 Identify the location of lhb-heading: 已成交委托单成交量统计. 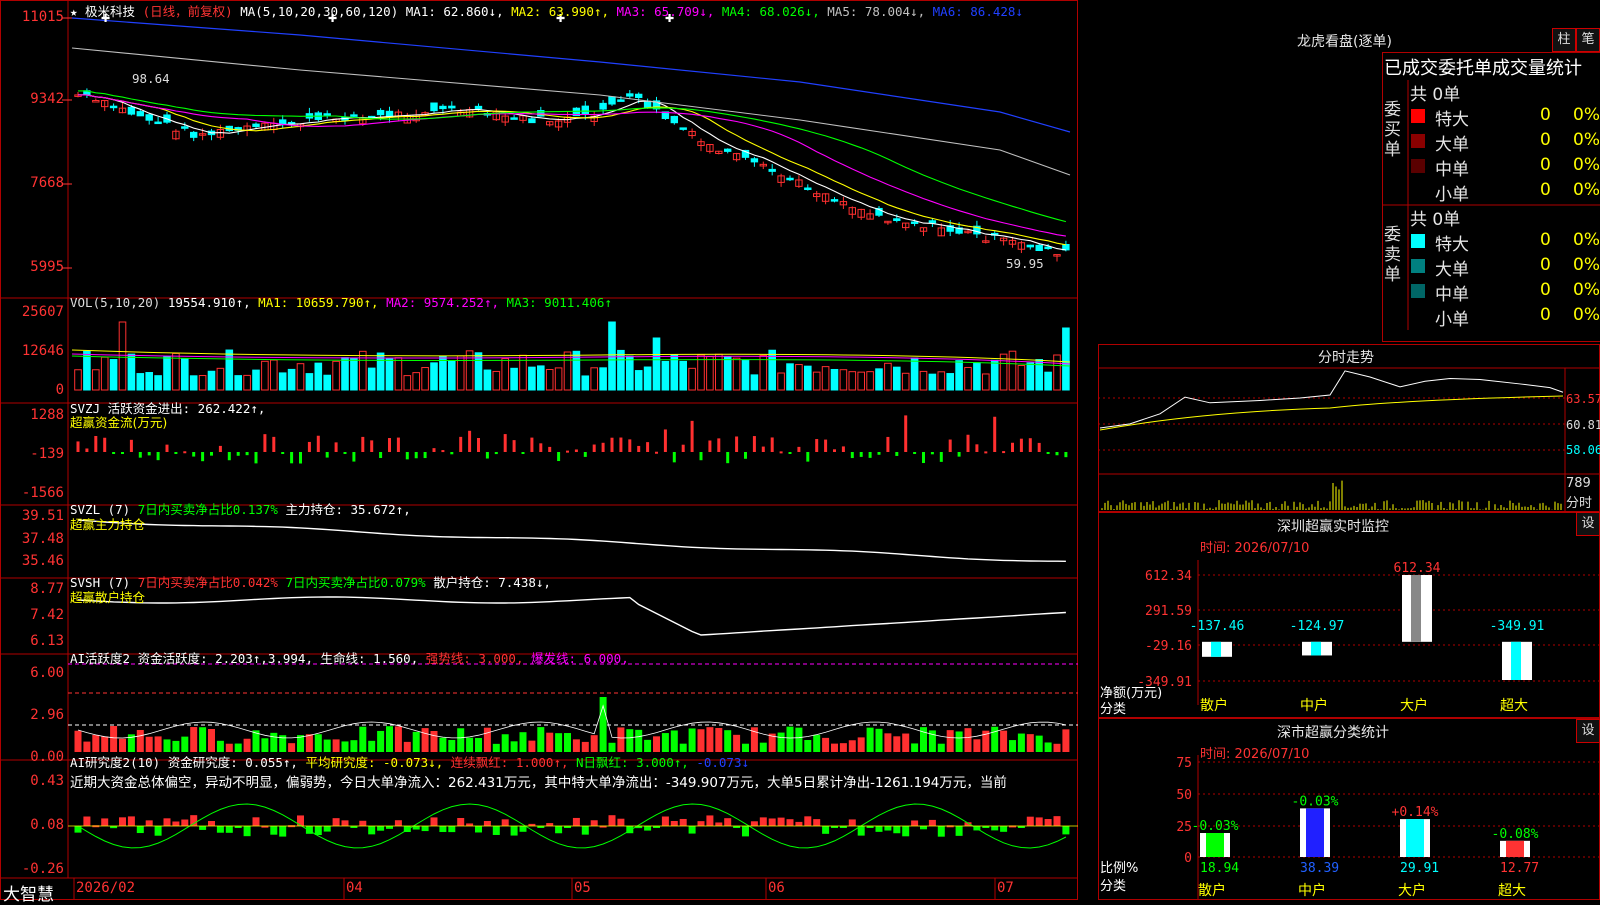
(1483, 68).